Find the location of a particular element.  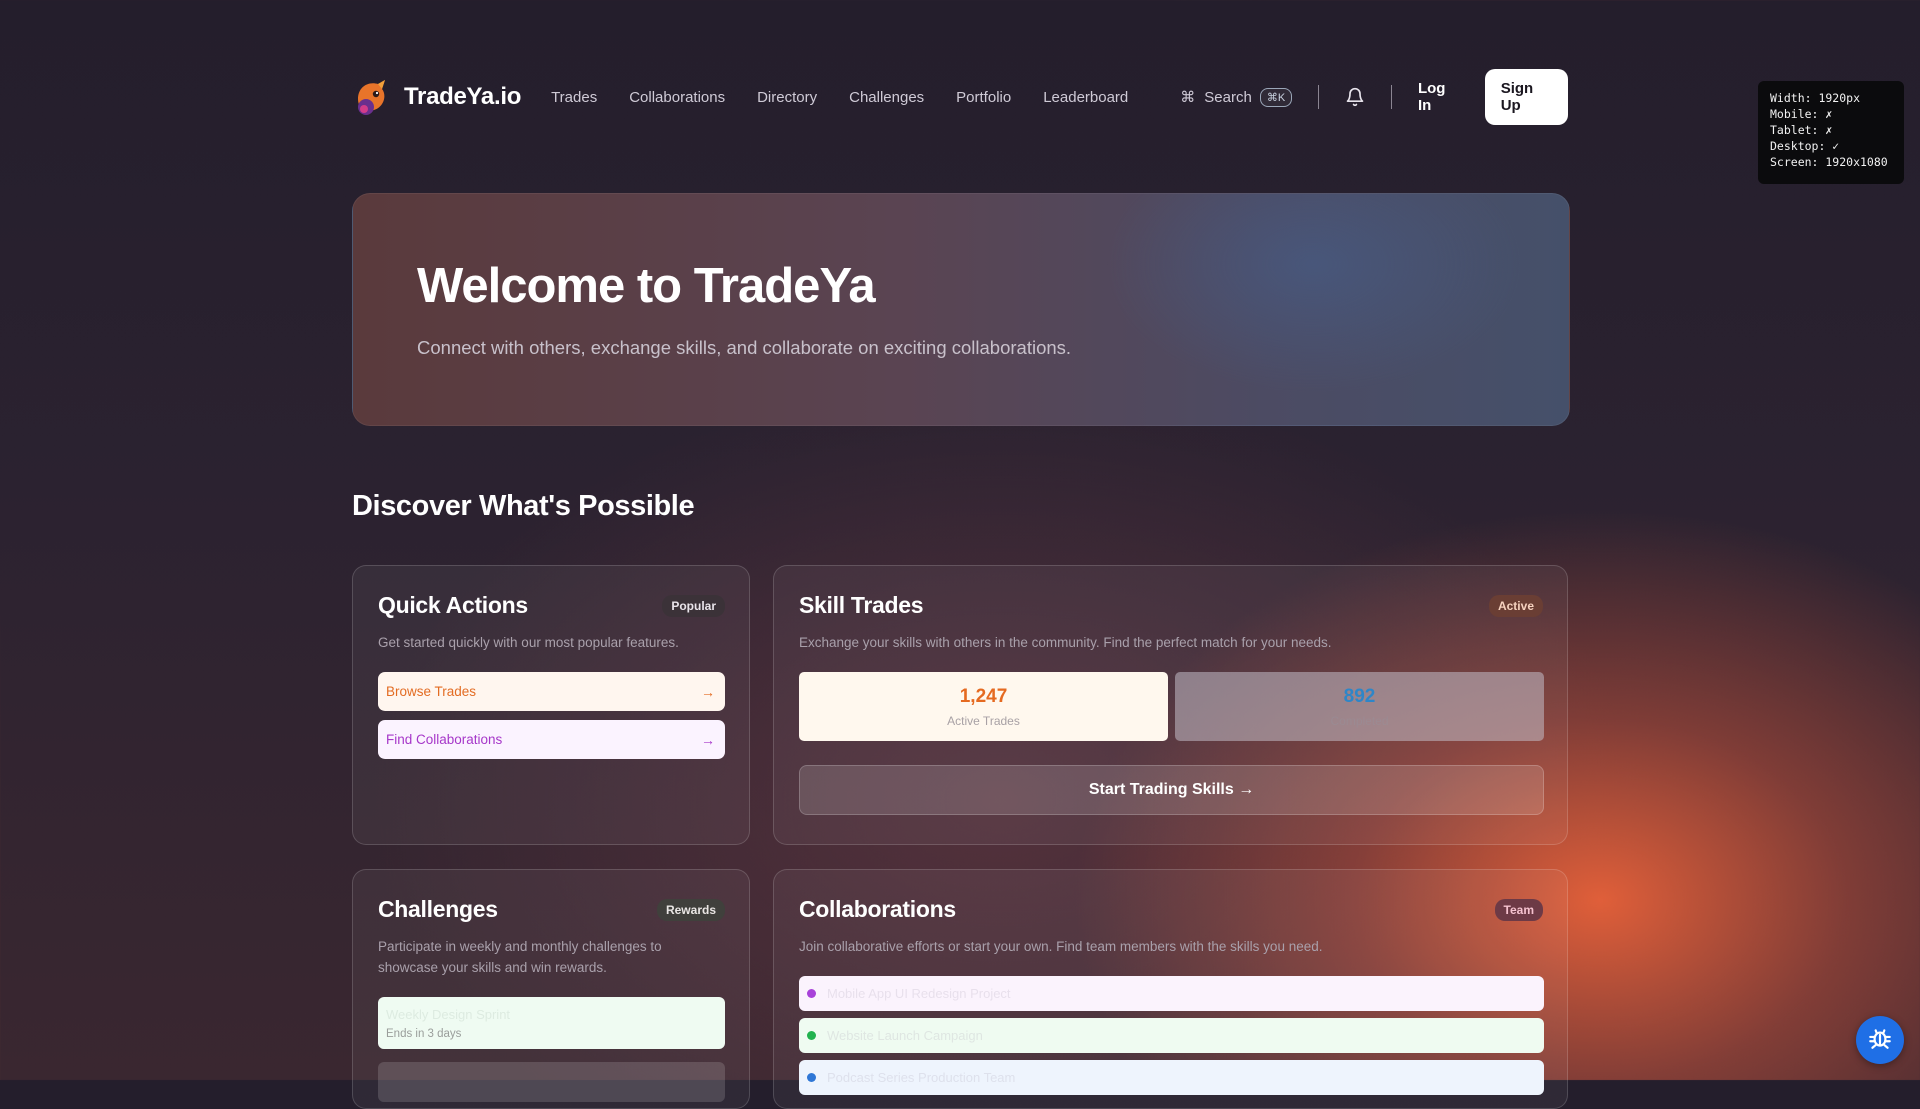

stat-label: Completed is located at coordinates (1359, 721).